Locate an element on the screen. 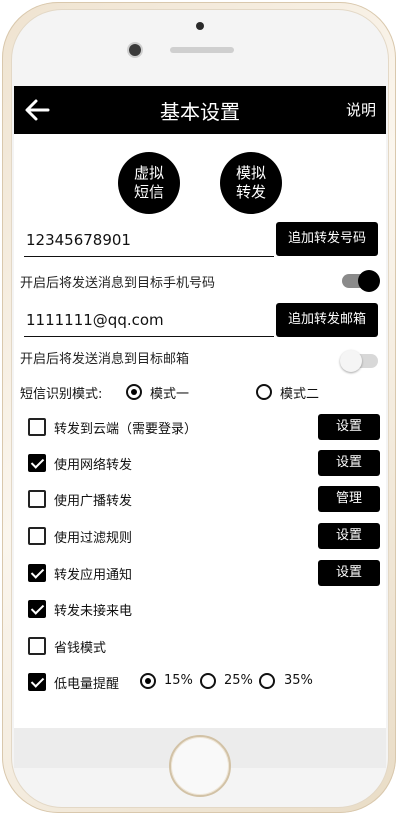 This screenshot has width=400, height=817. simulate-forward-button: 模拟 转发 is located at coordinates (251, 183).